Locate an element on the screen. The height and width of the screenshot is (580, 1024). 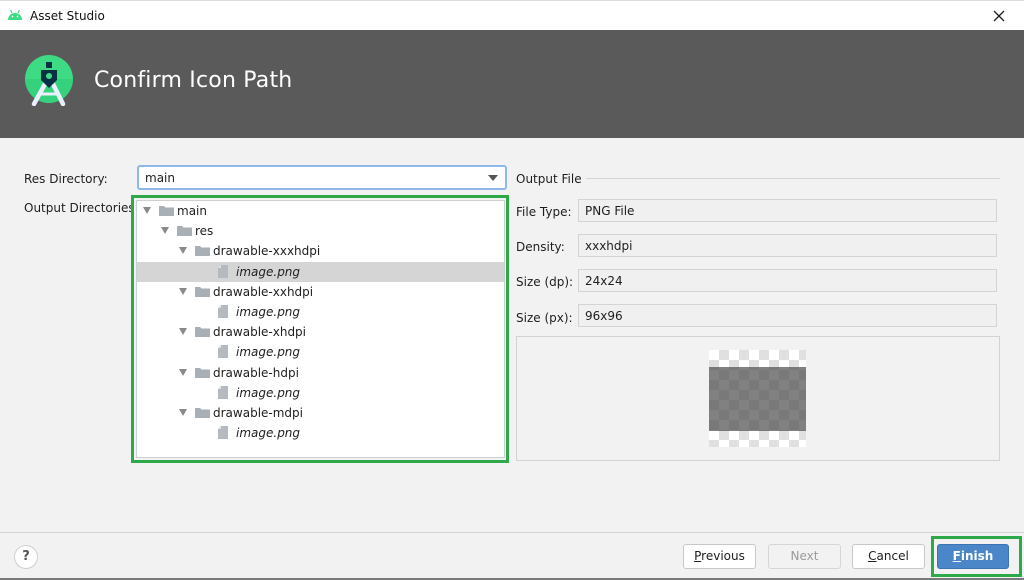
density-value: xxxhdpi is located at coordinates (609, 246).